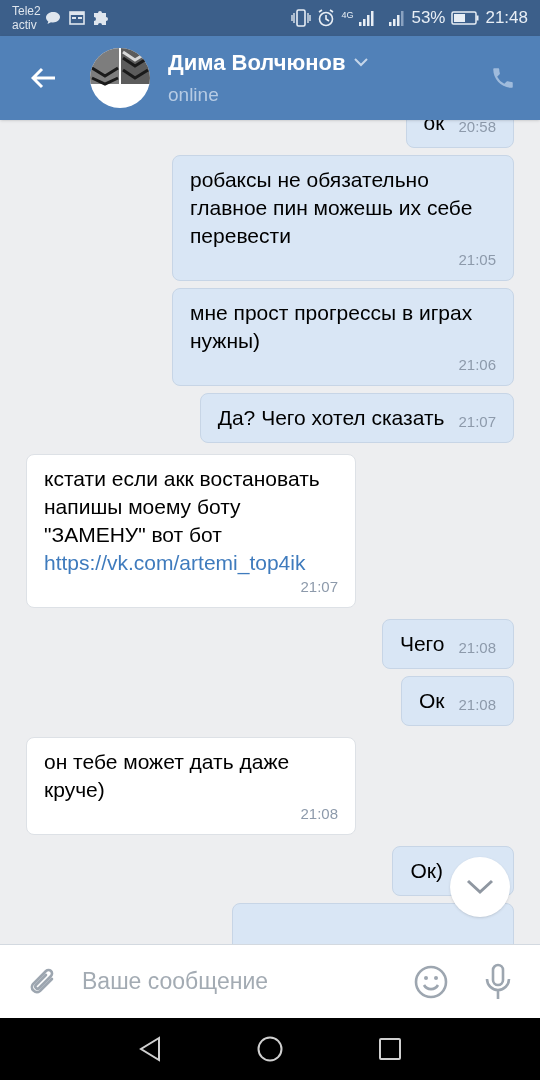  I want to click on composer-bar: Ваше сообщение, so click(270, 981).